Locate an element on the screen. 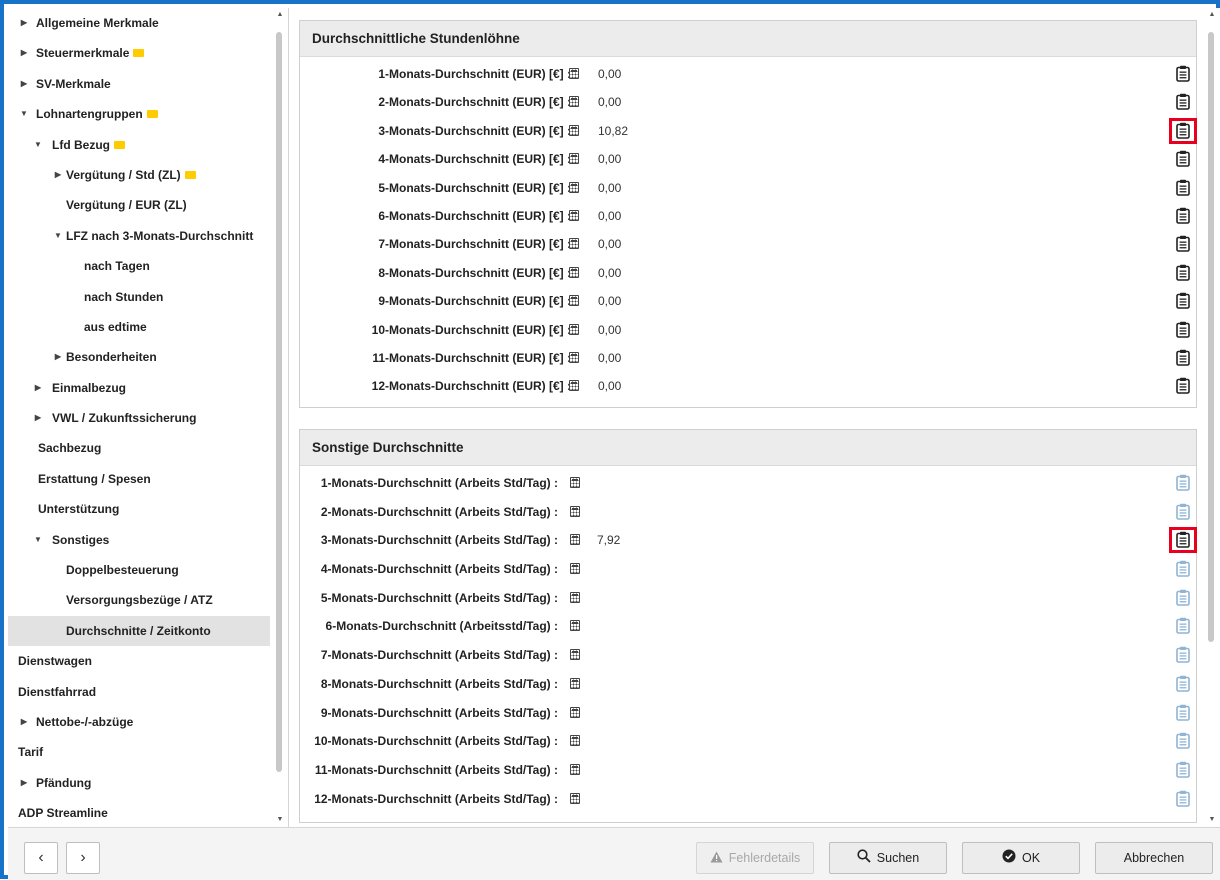 This screenshot has width=1220, height=880. sidebar-item: ADP Streamline is located at coordinates (139, 812).